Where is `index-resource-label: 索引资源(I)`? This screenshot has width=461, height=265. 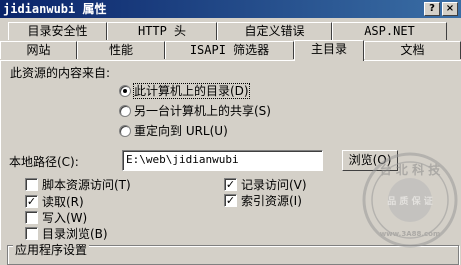 index-resource-label: 索引资源(I) is located at coordinates (271, 201).